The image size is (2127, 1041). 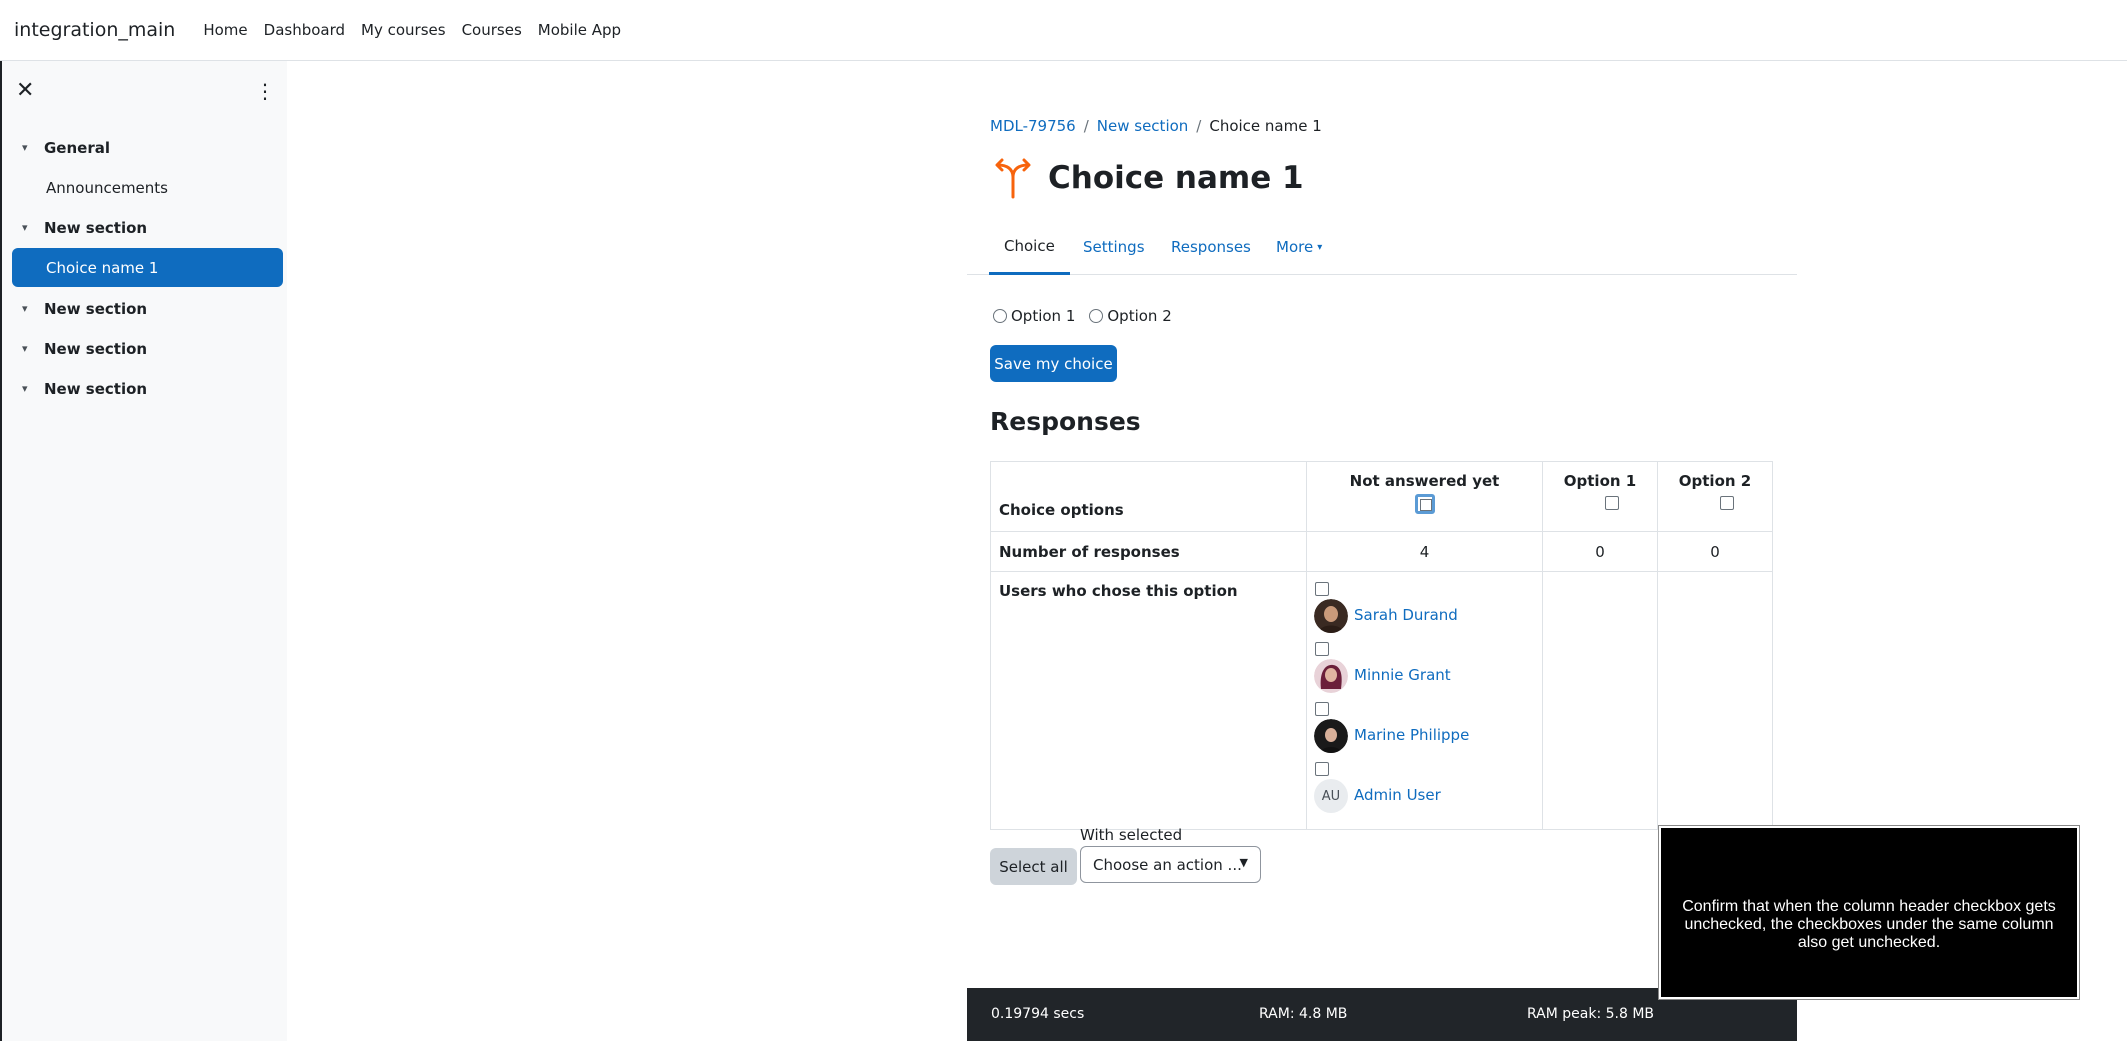 What do you see at coordinates (1033, 866) in the screenshot?
I see `select-all-button: Select all` at bounding box center [1033, 866].